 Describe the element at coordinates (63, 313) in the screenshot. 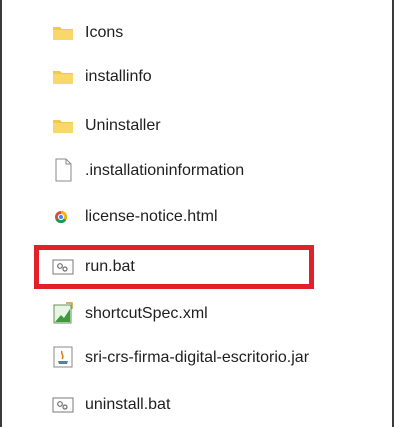

I see `xml-file-icon` at that location.